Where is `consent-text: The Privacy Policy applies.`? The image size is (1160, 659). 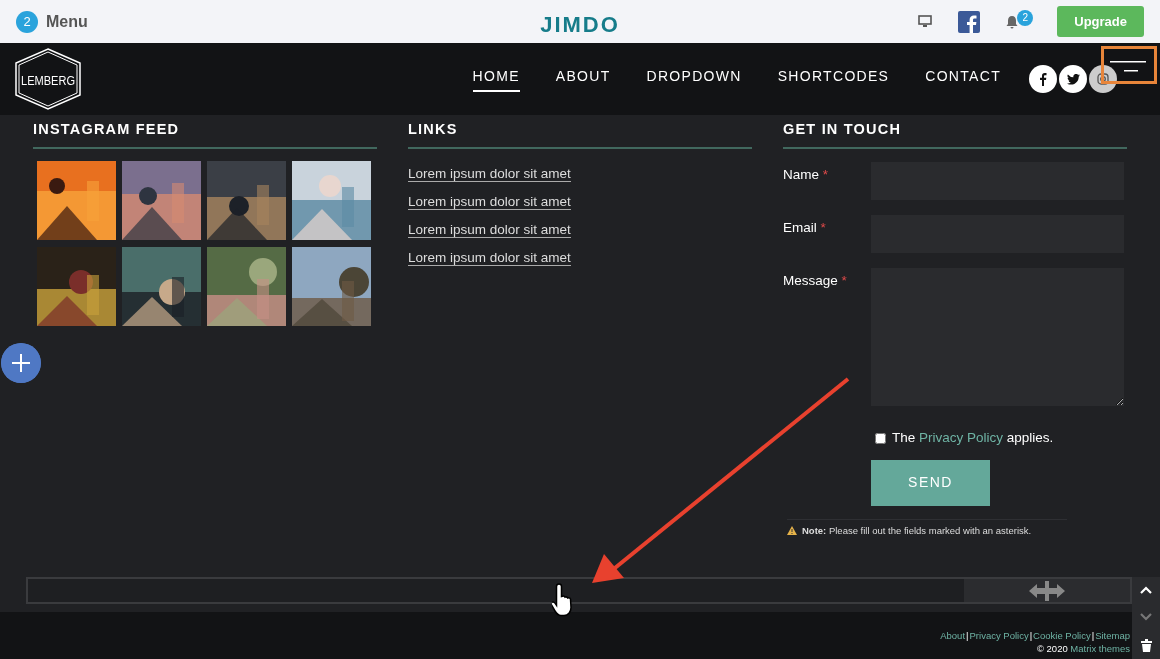 consent-text: The Privacy Policy applies. is located at coordinates (973, 438).